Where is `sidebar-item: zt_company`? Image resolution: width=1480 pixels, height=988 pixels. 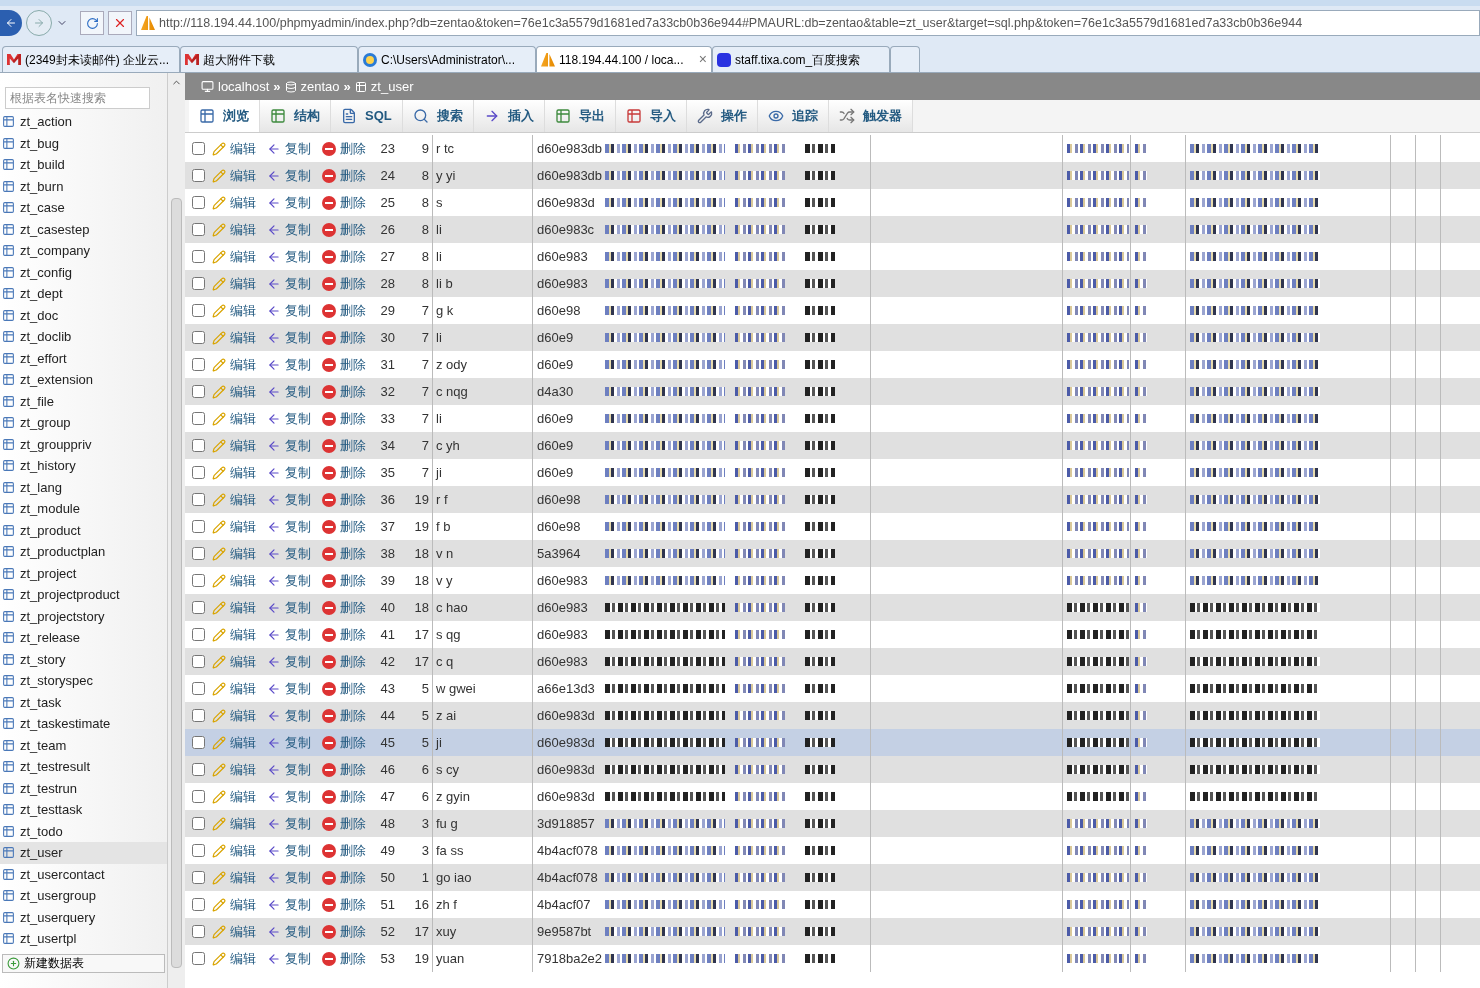 sidebar-item: zt_company is located at coordinates (83, 251).